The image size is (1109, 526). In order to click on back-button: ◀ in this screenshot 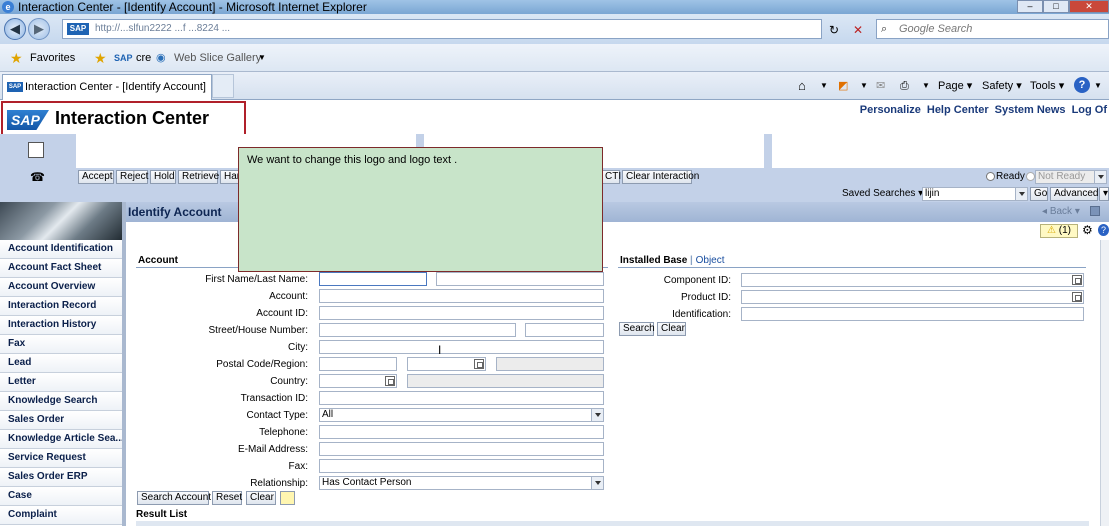, I will do `click(15, 29)`.